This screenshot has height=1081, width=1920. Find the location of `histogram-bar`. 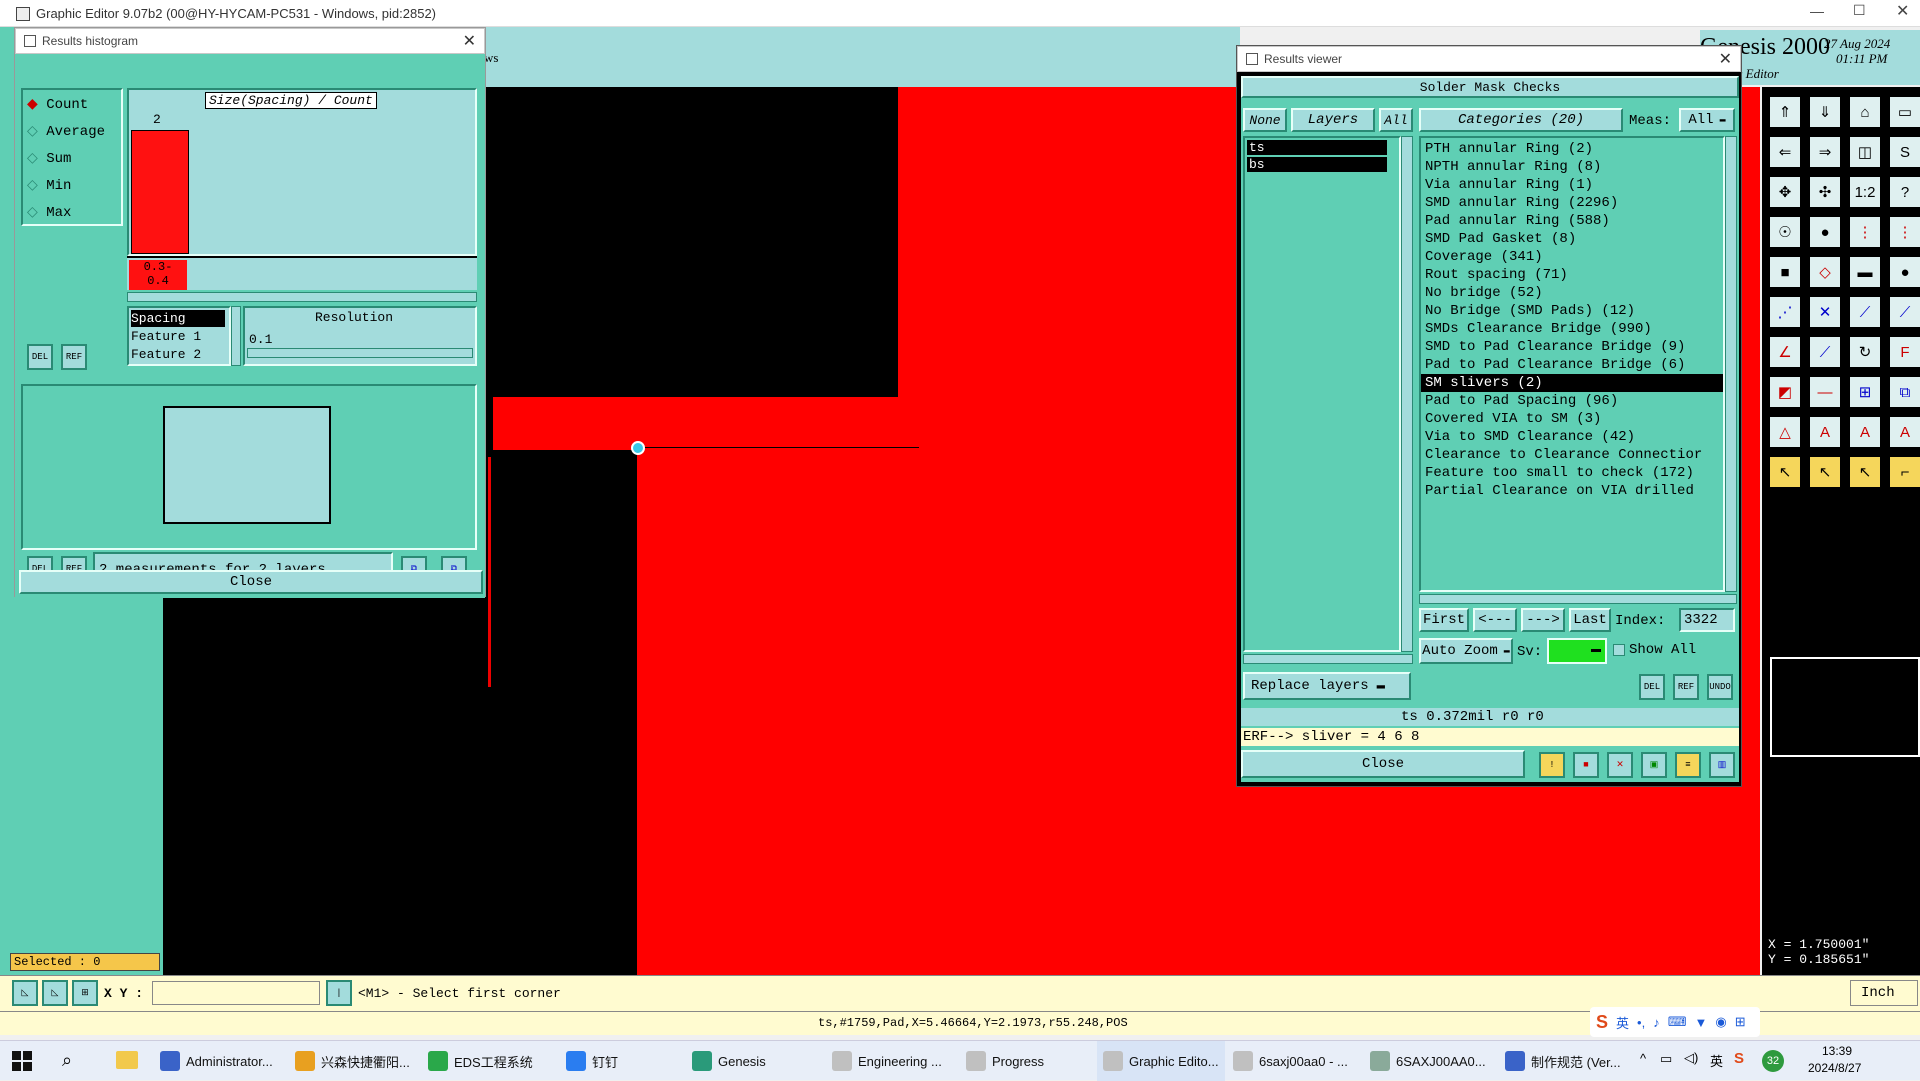

histogram-bar is located at coordinates (160, 192).